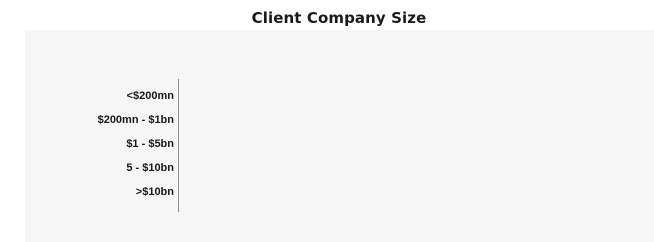 This screenshot has width=654, height=242. I want to click on category-label: $1 - $5bn, so click(150, 144).